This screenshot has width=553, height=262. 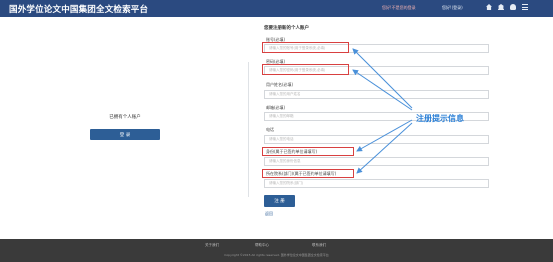 I want to click on arrow-to-identity, so click(x=384, y=135).